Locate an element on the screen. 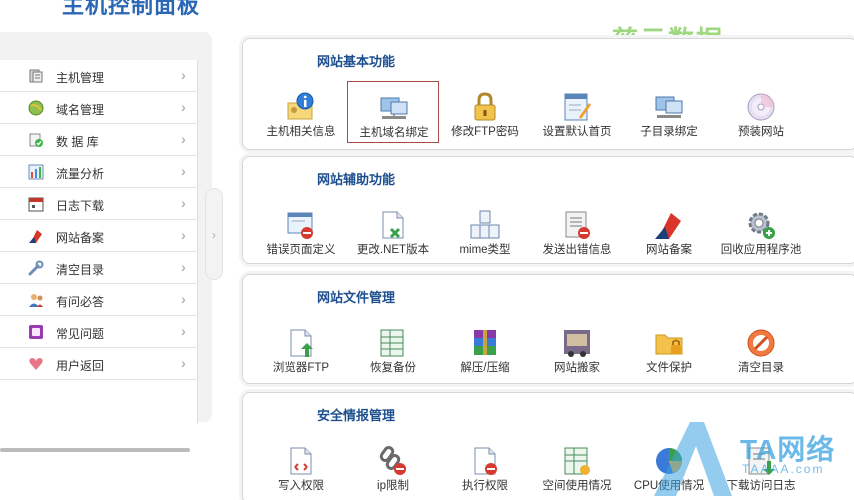  tool-label: ip限制 is located at coordinates (393, 486).